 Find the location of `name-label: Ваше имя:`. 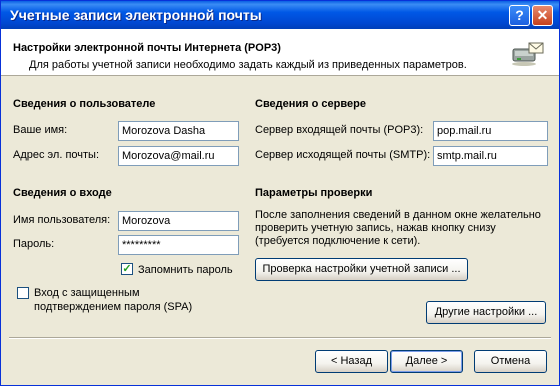

name-label: Ваше имя: is located at coordinates (40, 130).